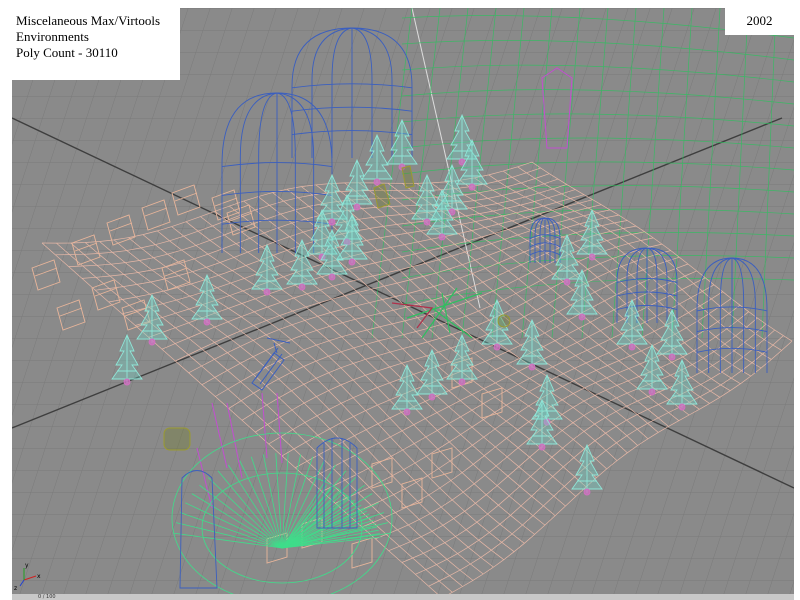 The height and width of the screenshot is (600, 800). What do you see at coordinates (88, 20) in the screenshot?
I see `info-title: Miscelaneous Max/Virtools` at bounding box center [88, 20].